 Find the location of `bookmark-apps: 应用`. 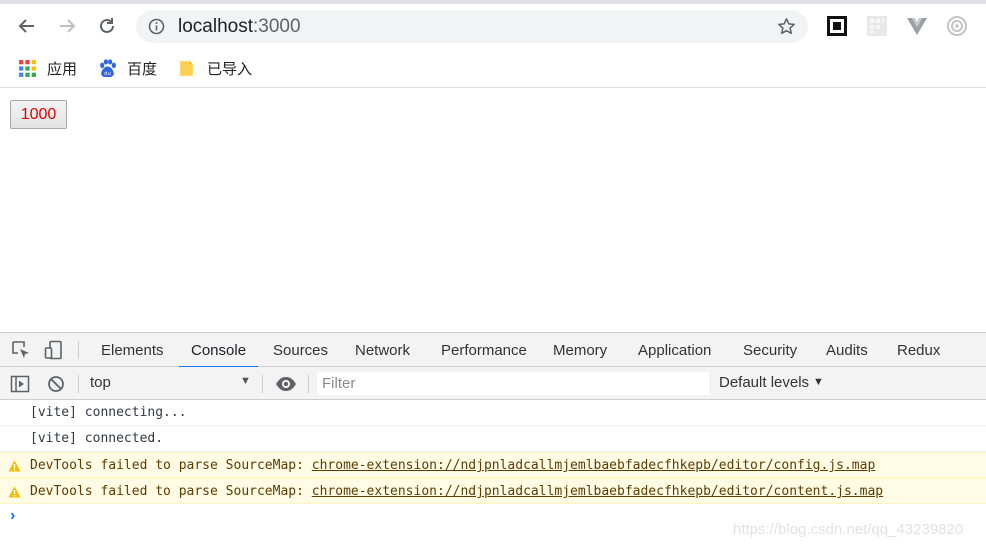

bookmark-apps: 应用 is located at coordinates (47, 68).